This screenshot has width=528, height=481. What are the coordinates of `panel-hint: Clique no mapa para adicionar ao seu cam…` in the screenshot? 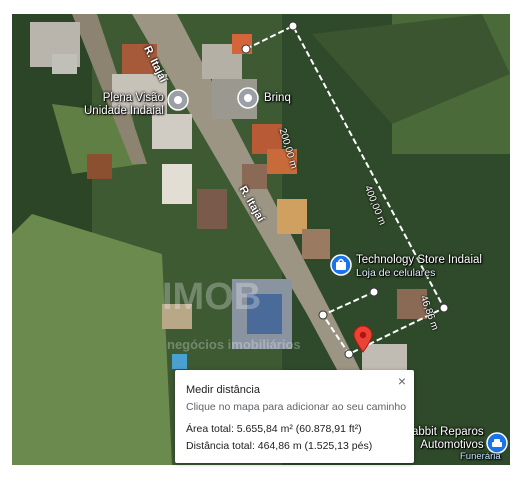 It's located at (296, 407).